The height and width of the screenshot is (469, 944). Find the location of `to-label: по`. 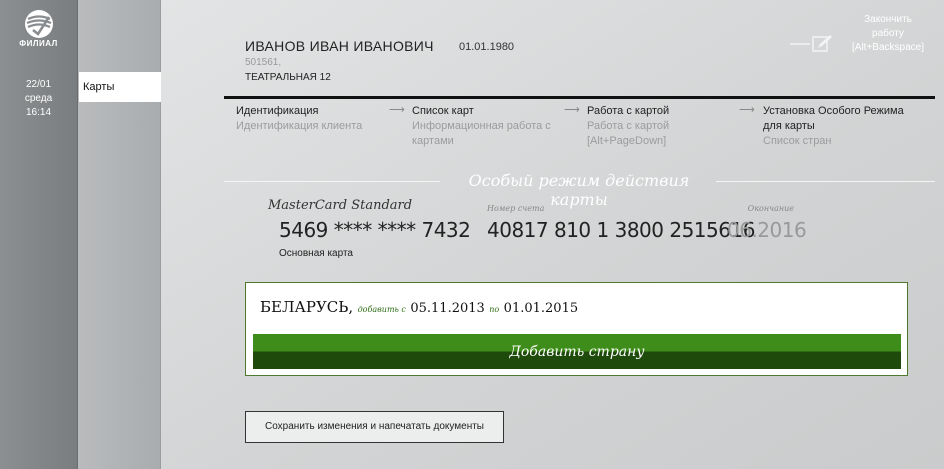

to-label: по is located at coordinates (494, 309).